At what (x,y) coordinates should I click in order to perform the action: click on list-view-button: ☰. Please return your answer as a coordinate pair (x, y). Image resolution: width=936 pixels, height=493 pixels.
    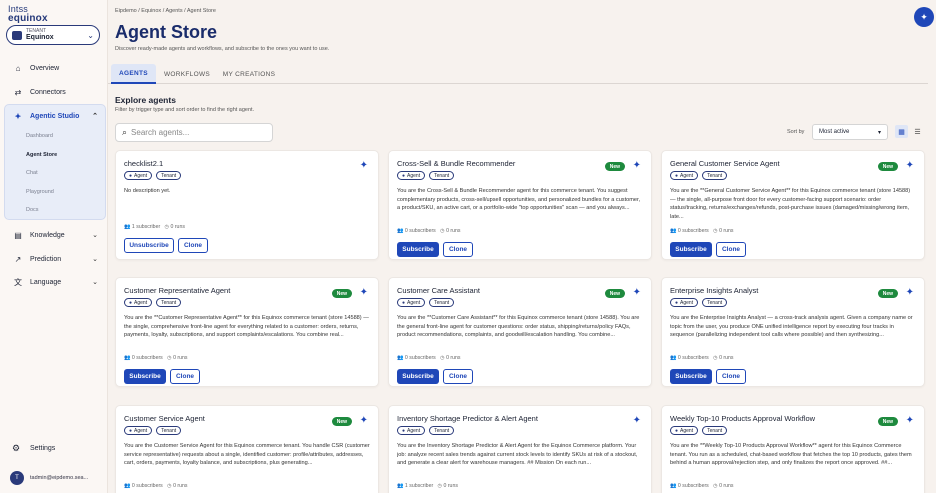
    Looking at the image, I should click on (917, 131).